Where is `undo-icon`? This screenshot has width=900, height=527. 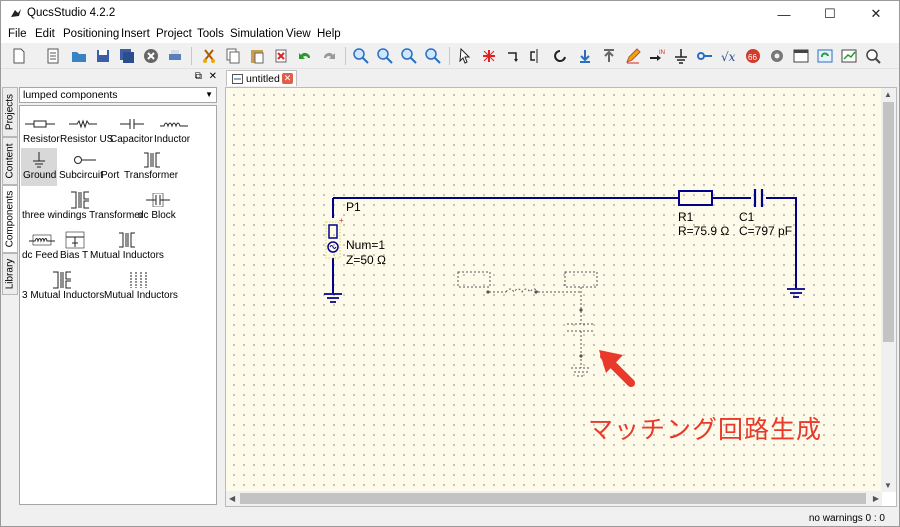
undo-icon is located at coordinates (305, 56).